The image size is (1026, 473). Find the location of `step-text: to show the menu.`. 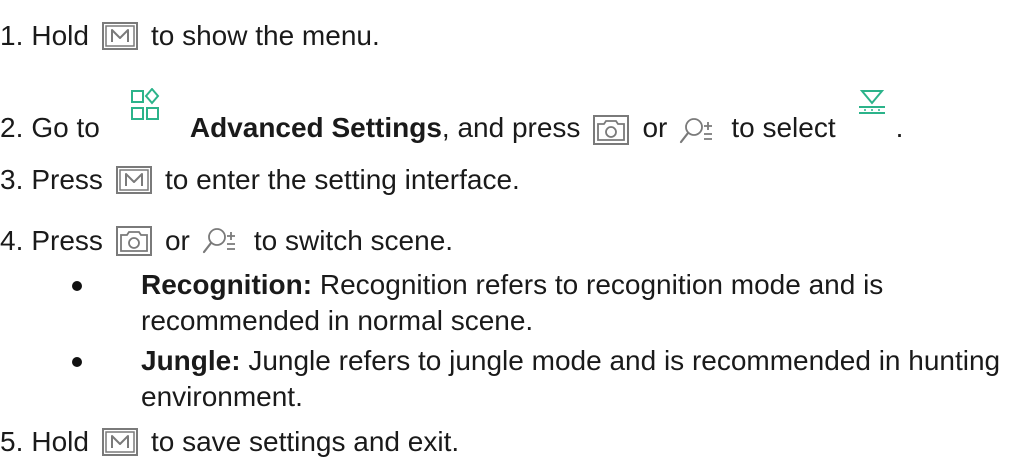

step-text: to show the menu. is located at coordinates (265, 35).